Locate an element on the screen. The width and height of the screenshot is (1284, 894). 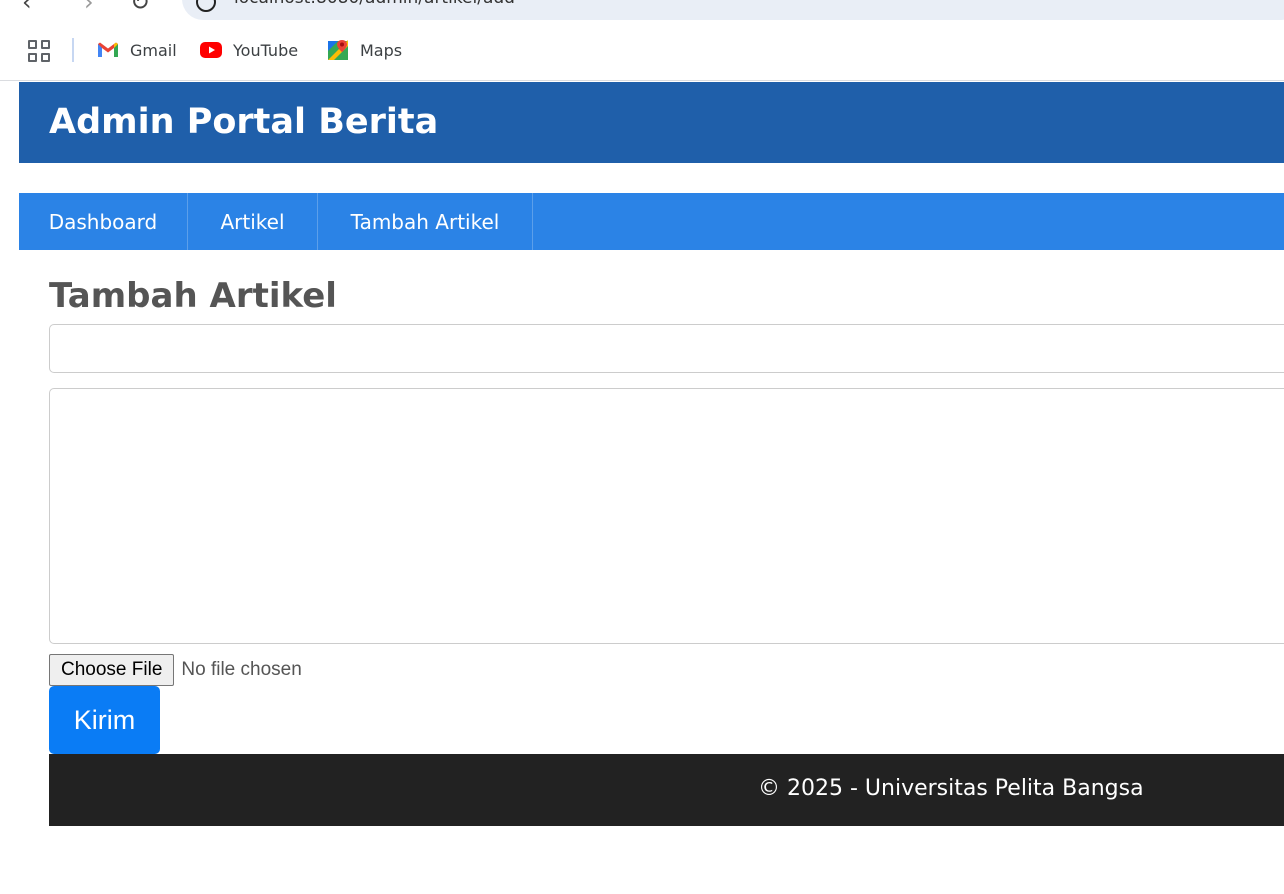
nav-artikel: Artikel is located at coordinates (253, 221).